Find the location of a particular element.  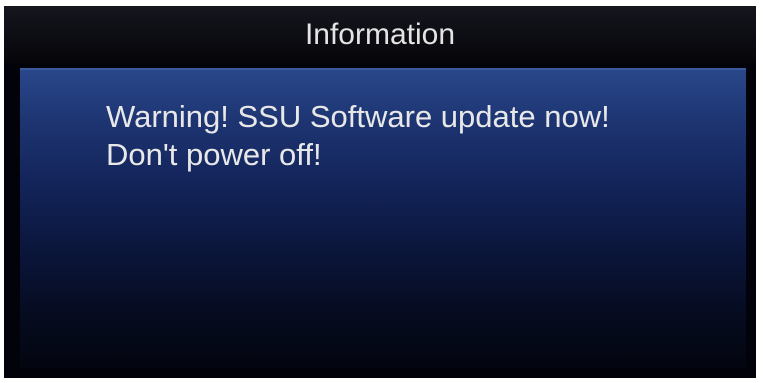

message-line-power-off: Don't power off! is located at coordinates (214, 154).